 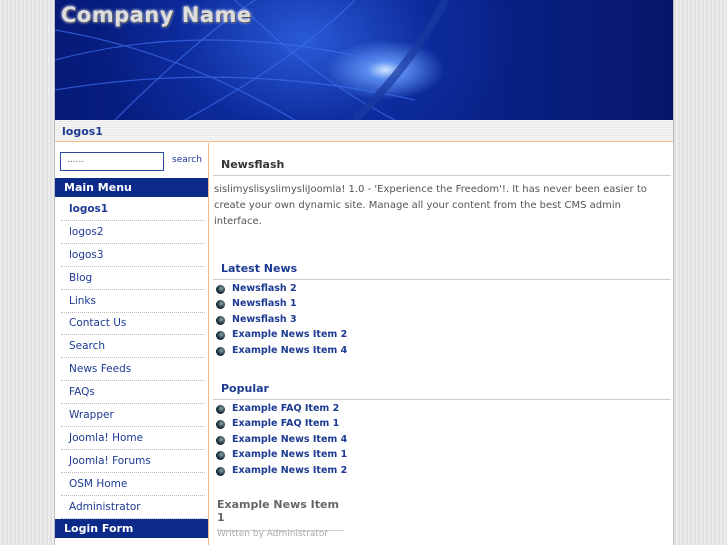 I want to click on latest-news-title: Latest News, so click(x=442, y=271).